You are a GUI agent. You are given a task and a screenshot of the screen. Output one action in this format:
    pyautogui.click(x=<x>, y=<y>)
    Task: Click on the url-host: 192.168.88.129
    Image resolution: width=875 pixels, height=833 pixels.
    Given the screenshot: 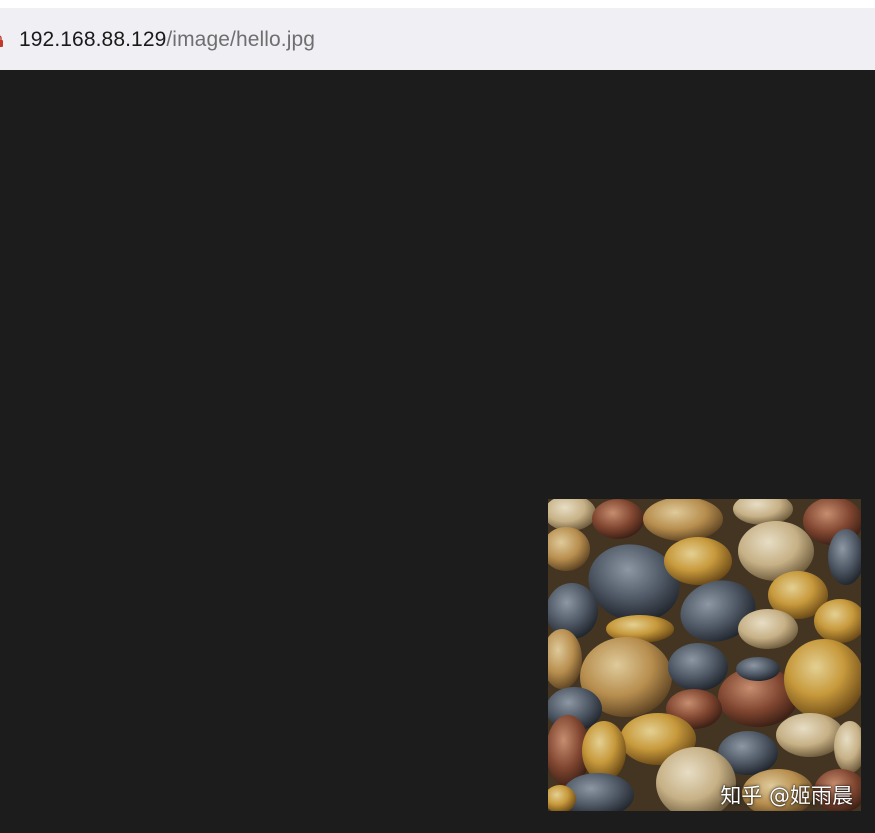 What is the action you would take?
    pyautogui.click(x=93, y=39)
    